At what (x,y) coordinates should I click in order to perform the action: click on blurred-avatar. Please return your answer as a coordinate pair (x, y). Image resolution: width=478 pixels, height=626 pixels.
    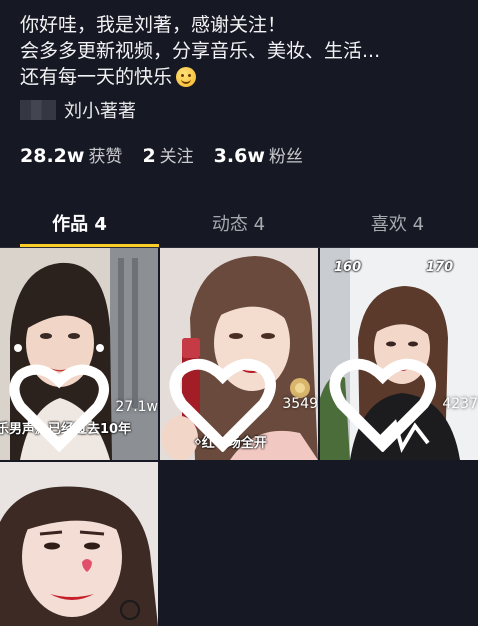
    Looking at the image, I should click on (38, 110).